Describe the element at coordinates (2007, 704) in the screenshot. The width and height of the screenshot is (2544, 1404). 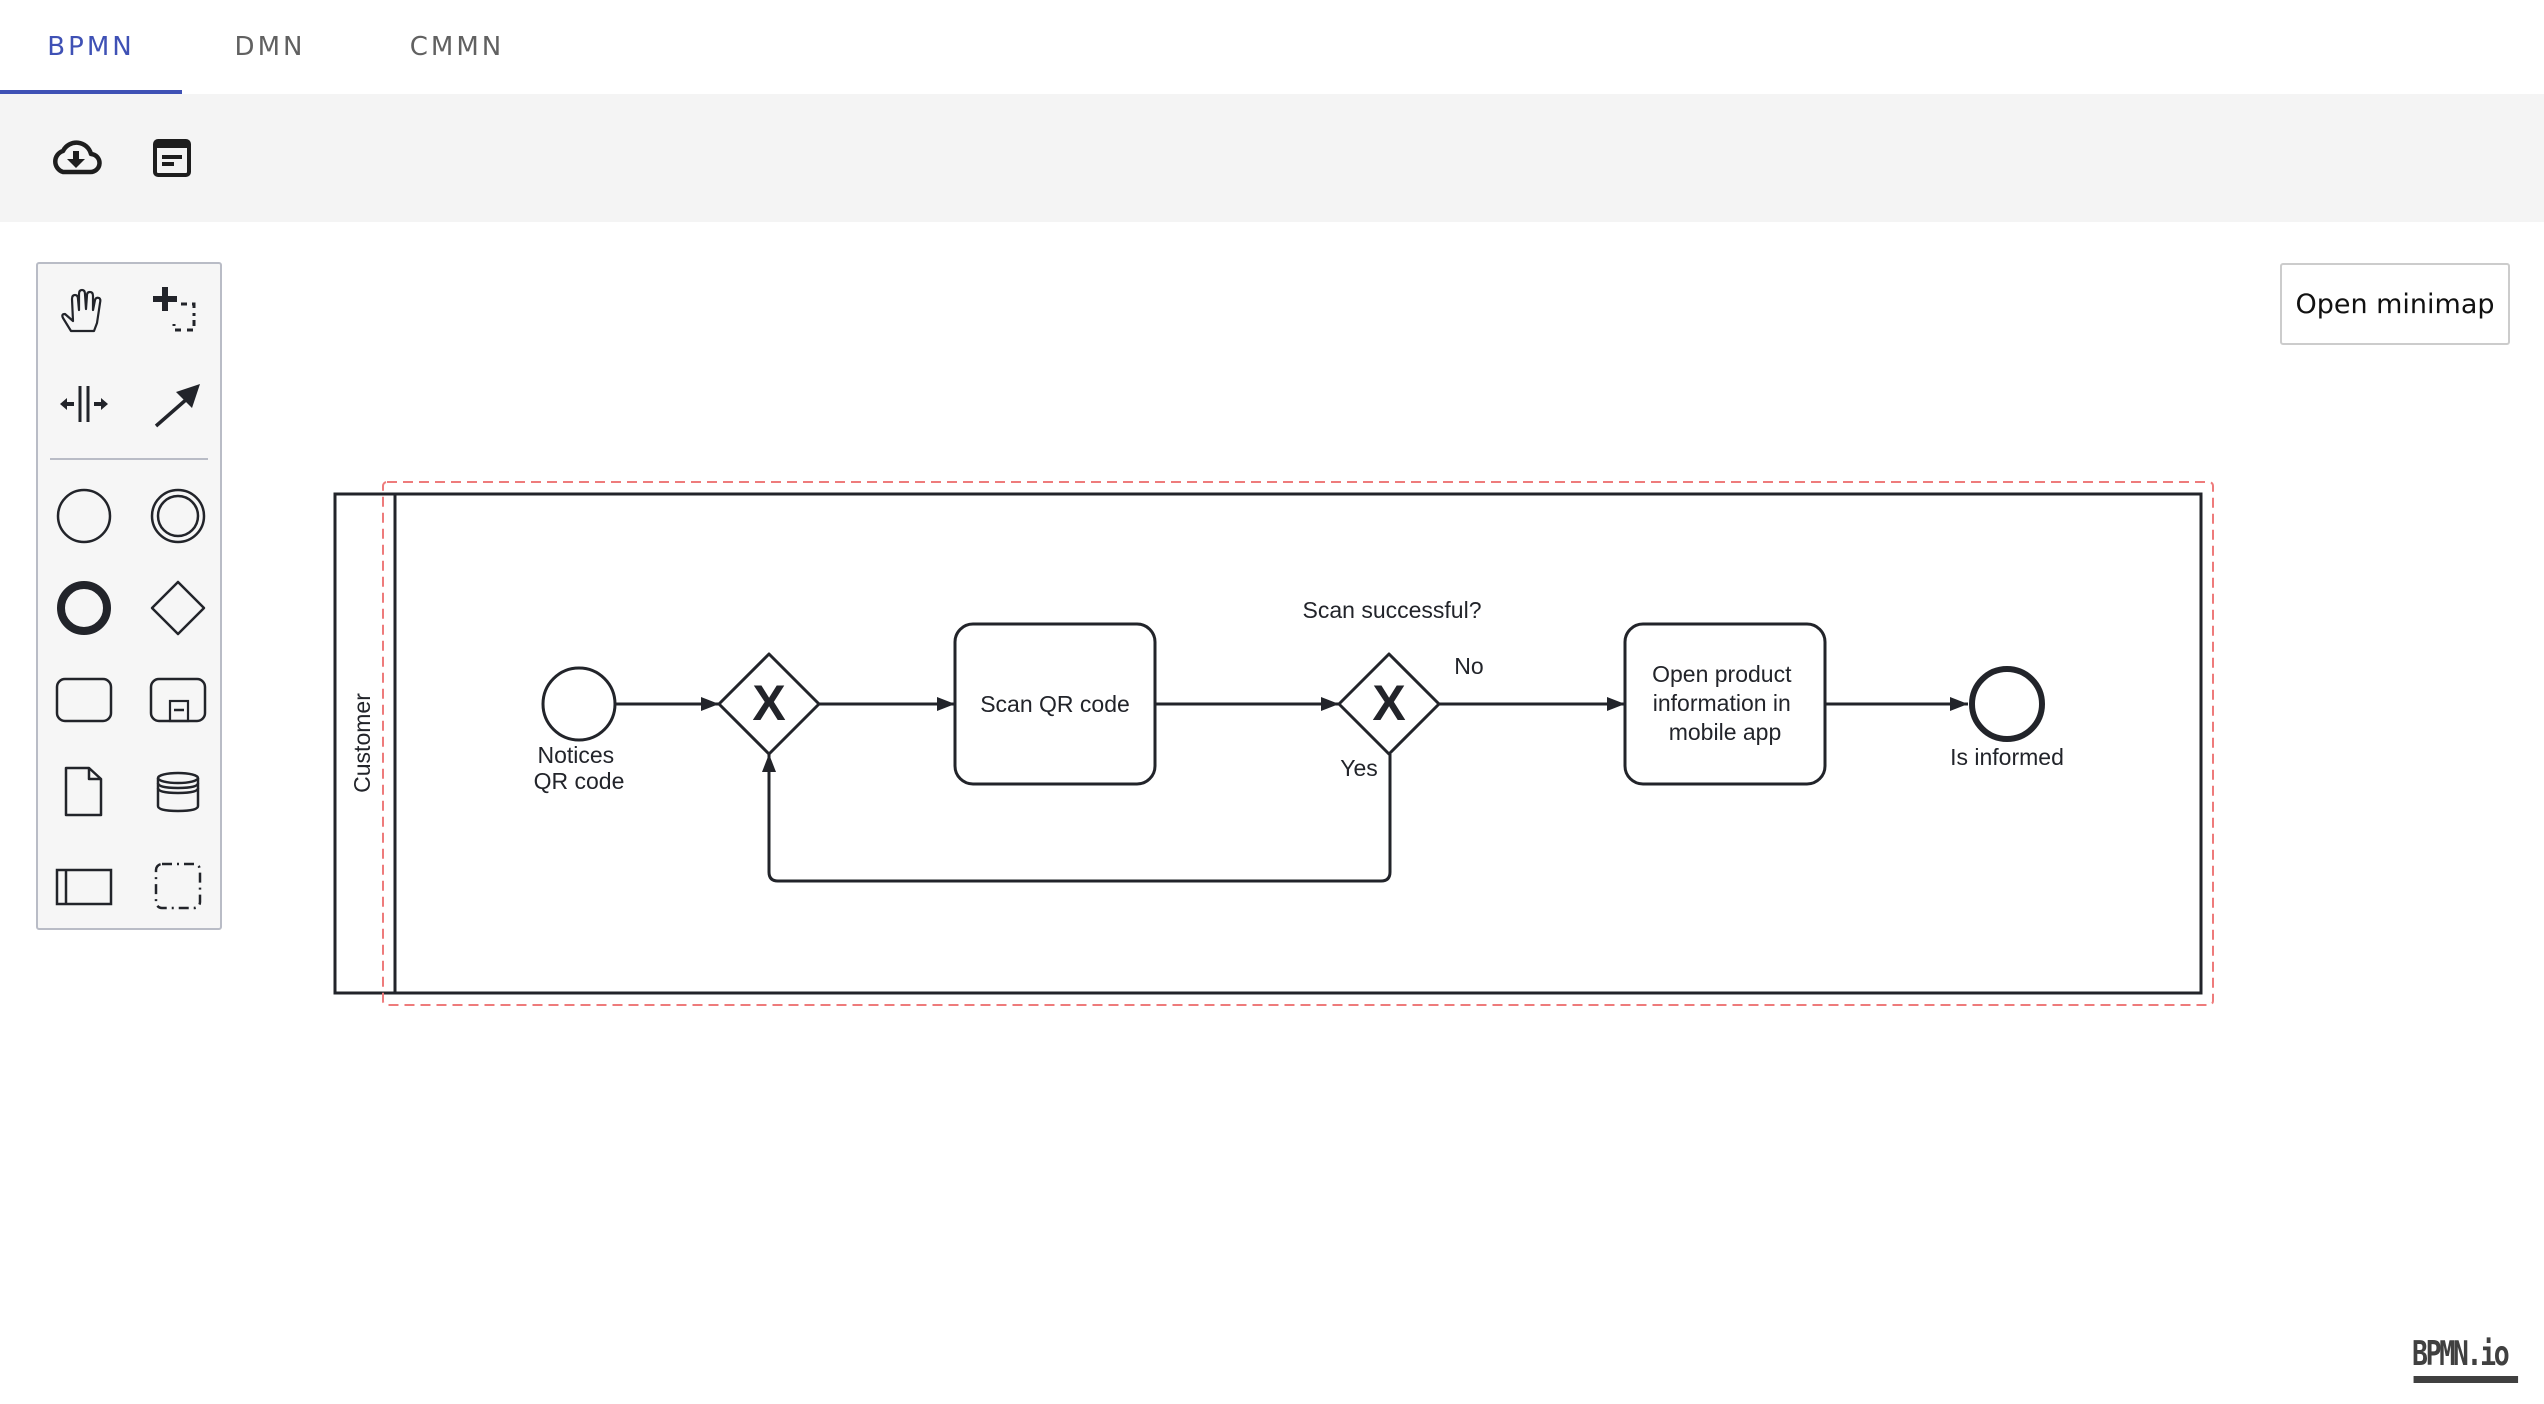
I see `end-event` at that location.